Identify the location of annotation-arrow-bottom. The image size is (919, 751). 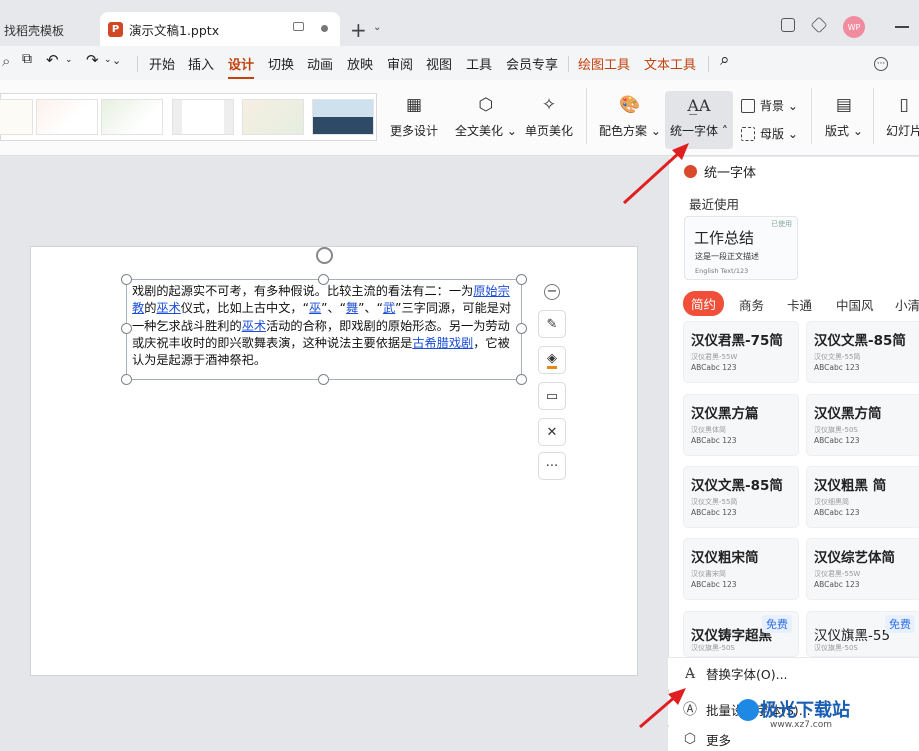
(658, 711).